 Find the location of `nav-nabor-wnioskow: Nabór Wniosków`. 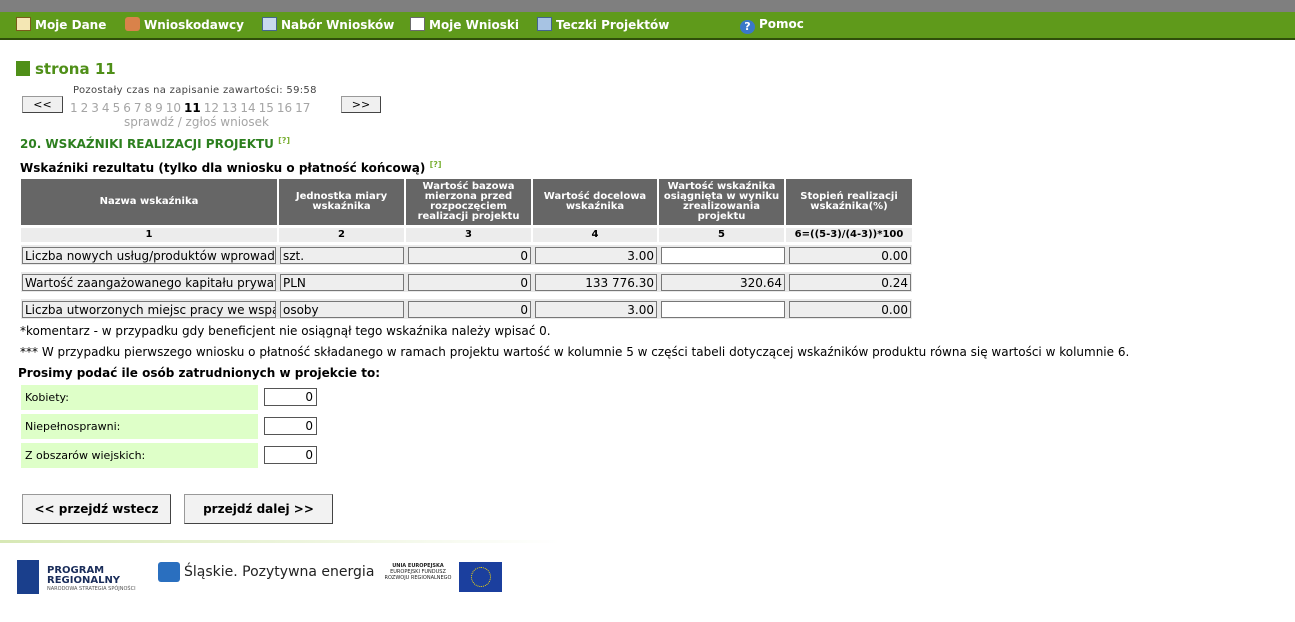

nav-nabor-wnioskow: Nabór Wniosków is located at coordinates (328, 24).